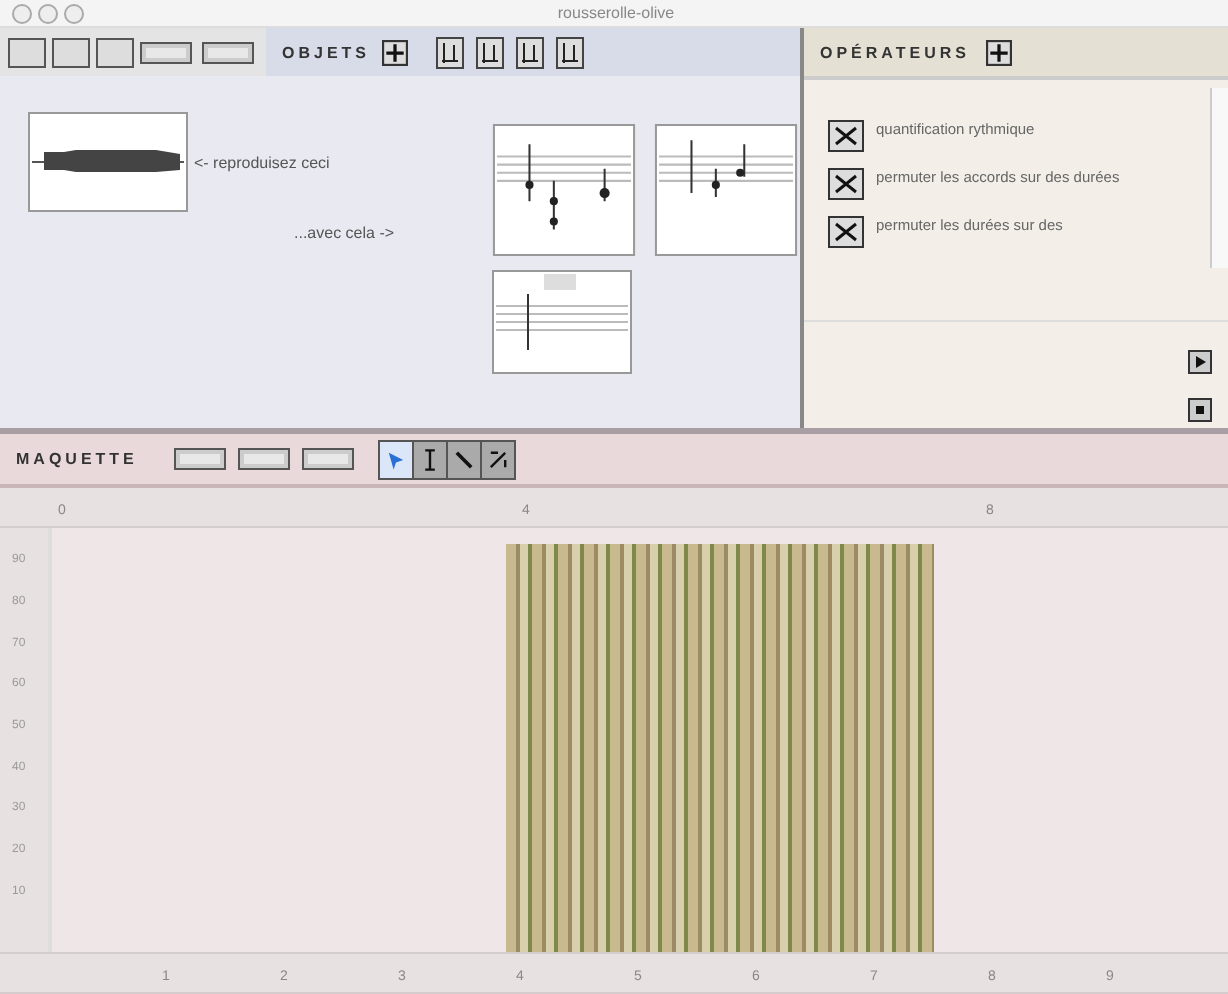 The image size is (1228, 994). I want to click on panel-title: OBJETS, so click(326, 52).